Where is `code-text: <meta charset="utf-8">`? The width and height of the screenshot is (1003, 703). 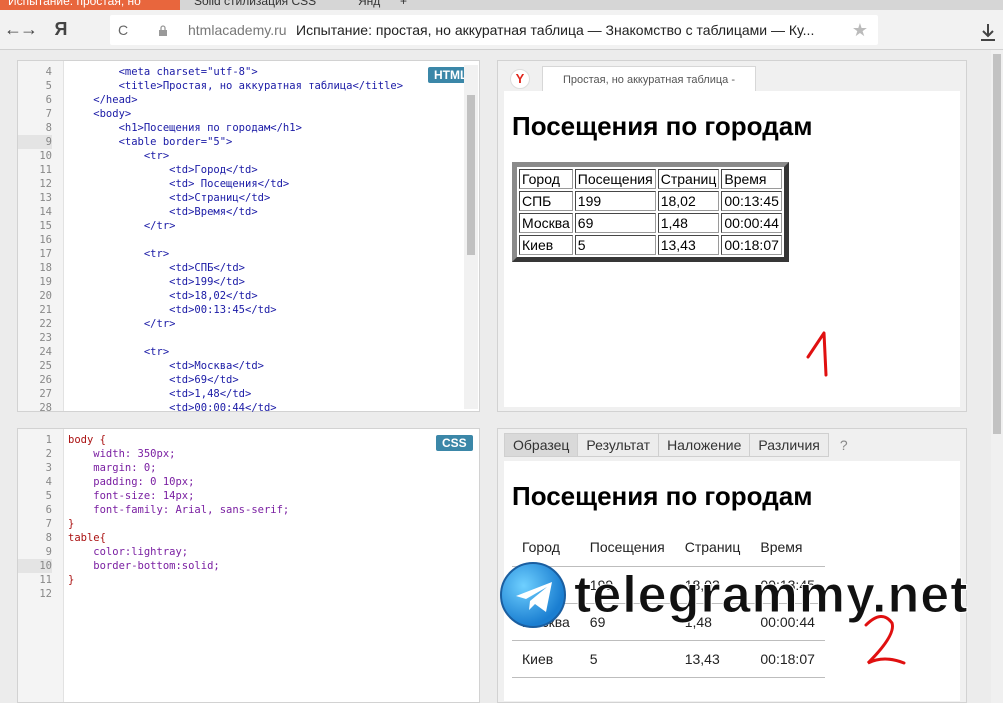
code-text: <meta charset="utf-8"> is located at coordinates (163, 72).